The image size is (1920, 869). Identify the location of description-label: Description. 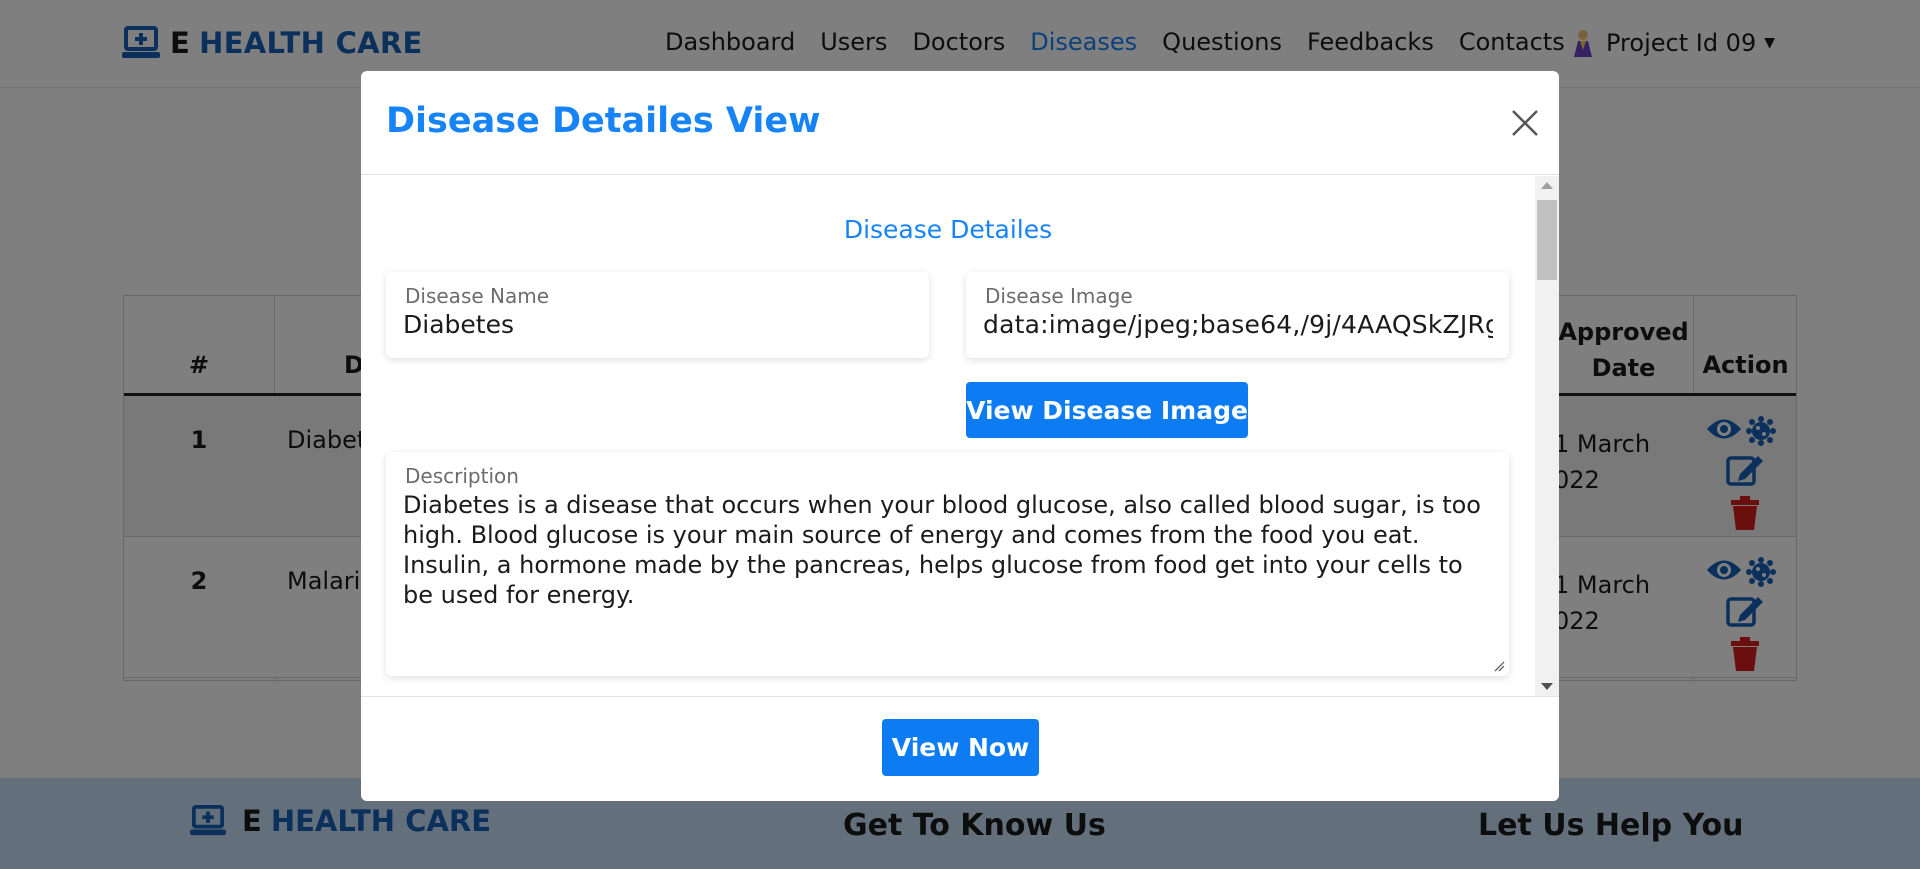
(462, 476).